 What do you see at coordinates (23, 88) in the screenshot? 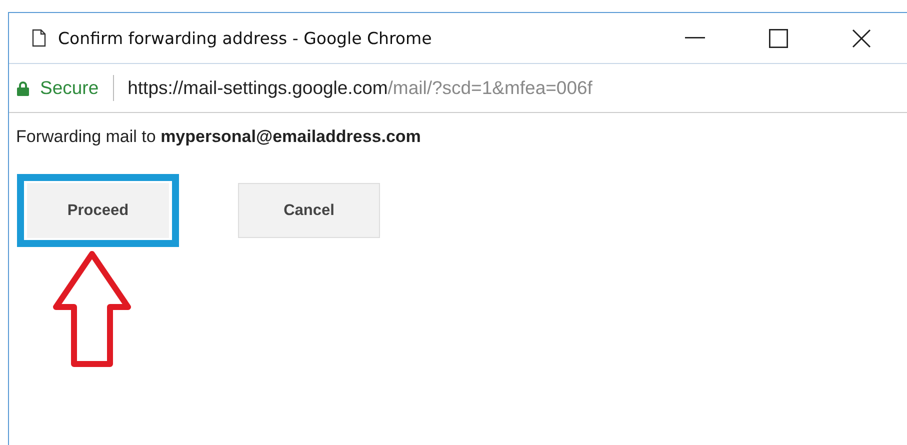
I see `lock-icon` at bounding box center [23, 88].